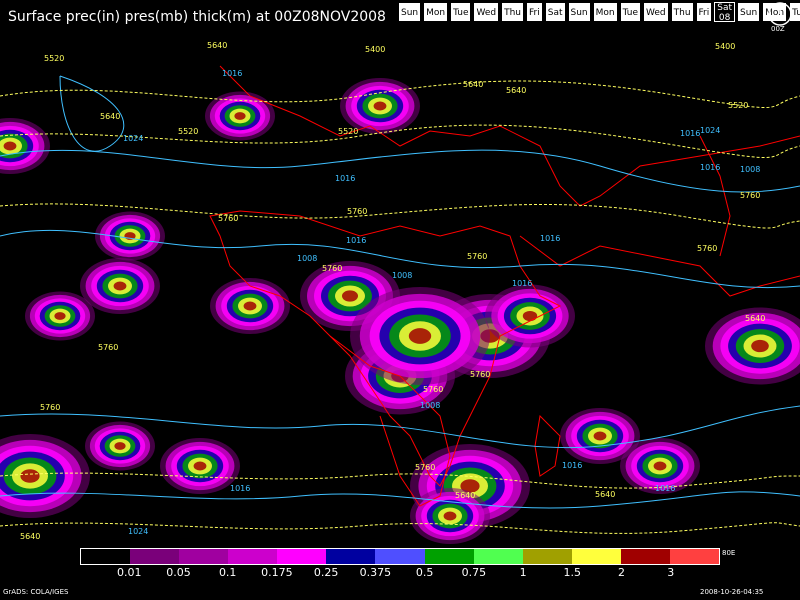  I want to click on legend-tick: 0.375, so click(375, 572).